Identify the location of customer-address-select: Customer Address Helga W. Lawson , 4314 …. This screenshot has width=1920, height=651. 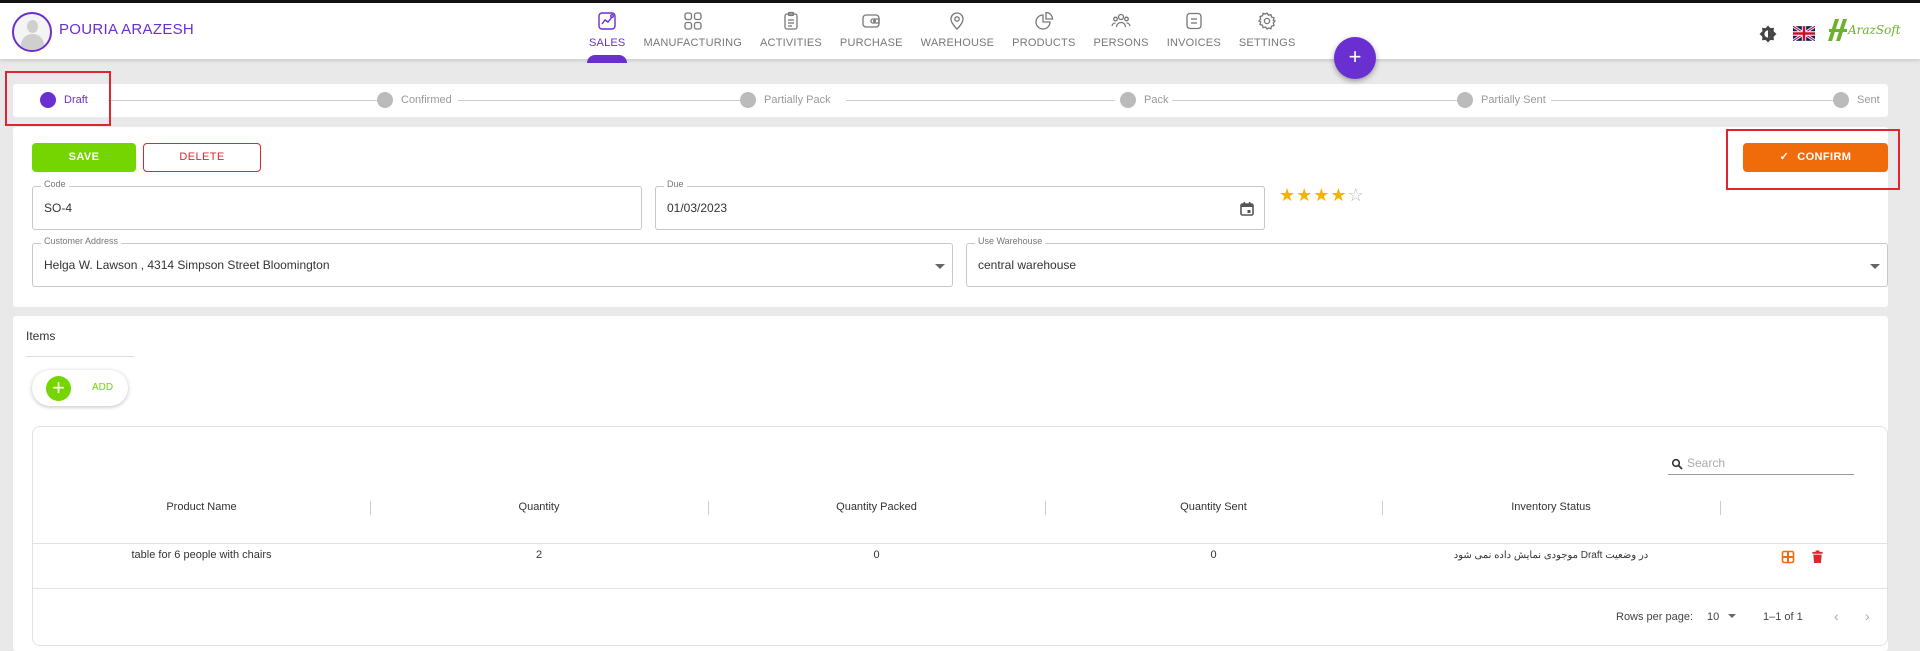
(492, 261).